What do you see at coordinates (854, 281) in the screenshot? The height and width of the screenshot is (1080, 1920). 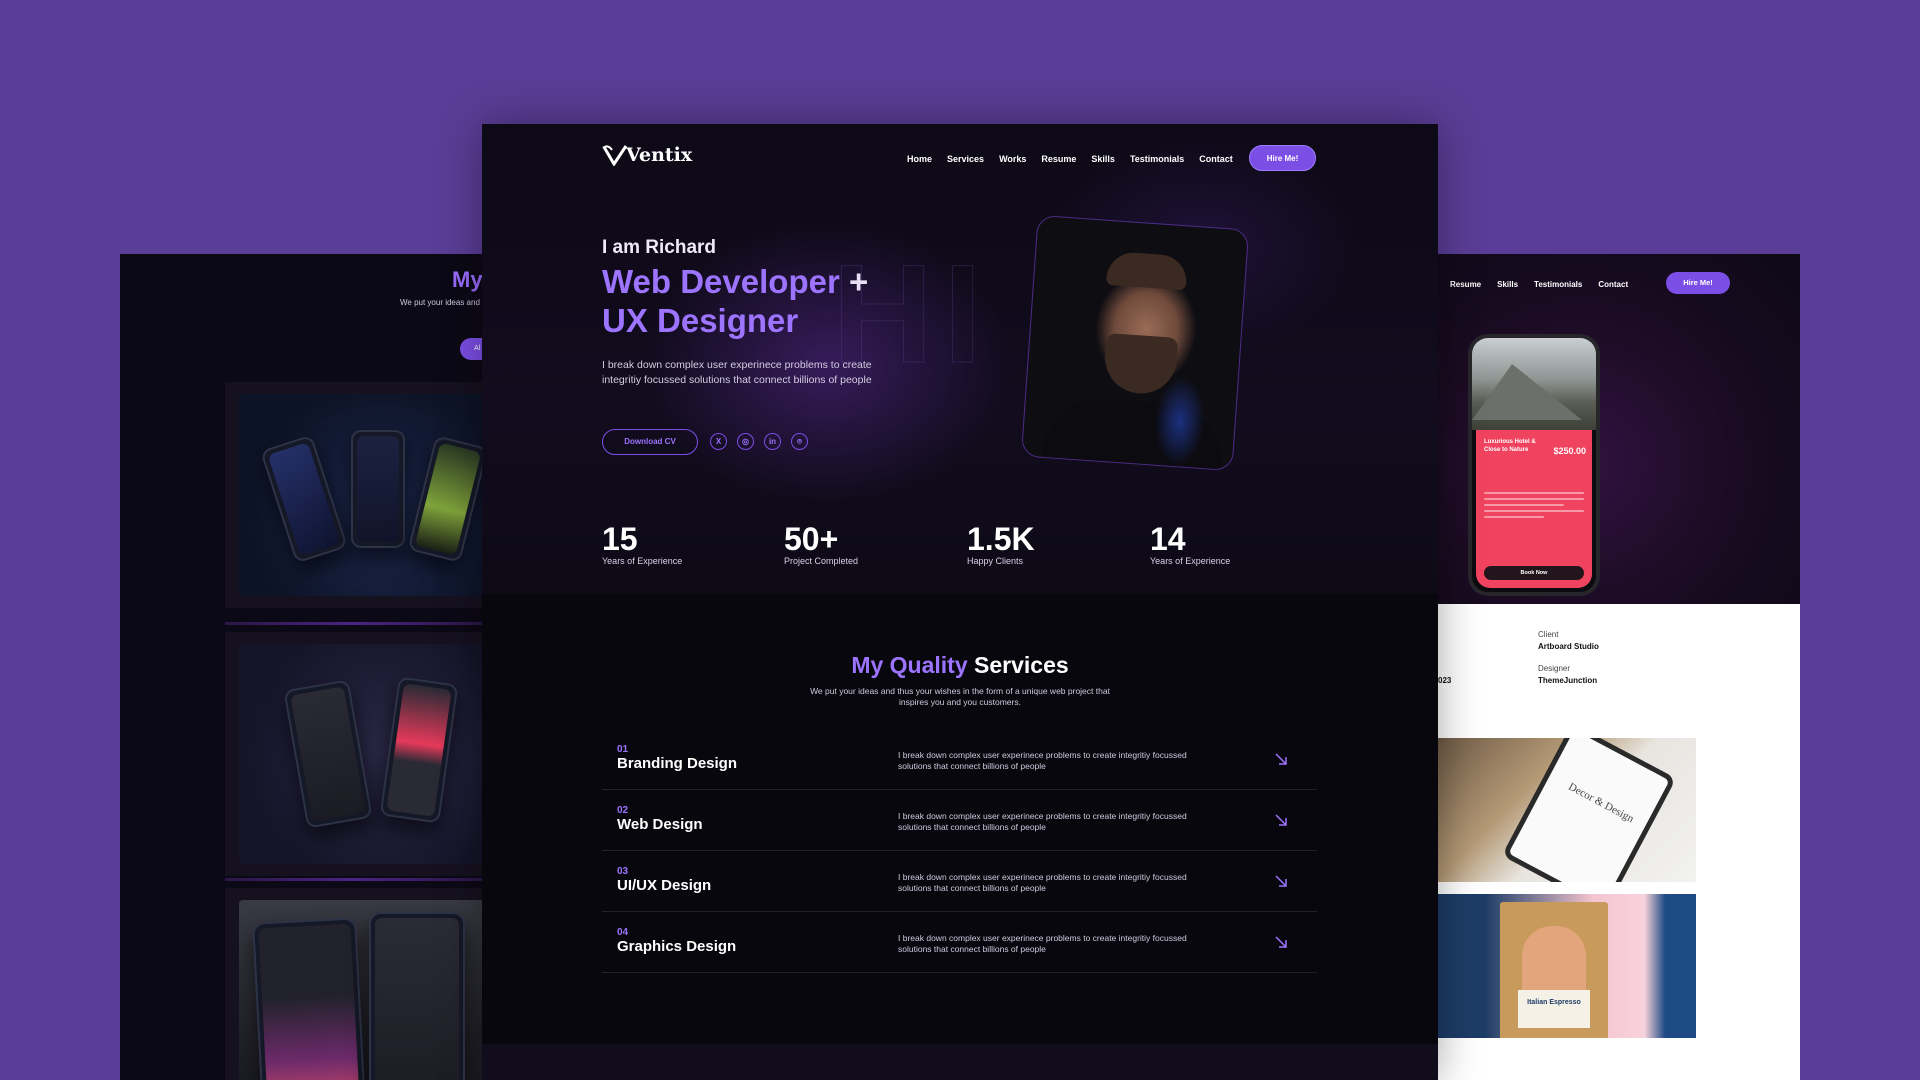 I see `headline-plus: +` at bounding box center [854, 281].